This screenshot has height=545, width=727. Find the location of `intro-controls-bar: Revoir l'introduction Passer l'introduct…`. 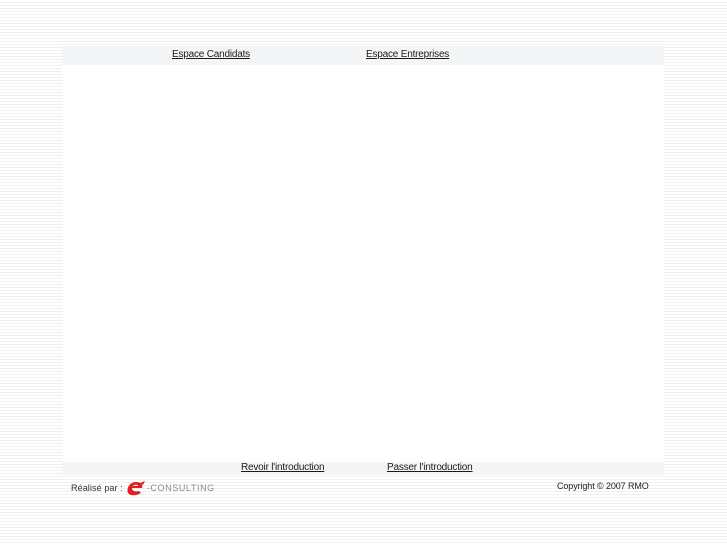

intro-controls-bar: Revoir l'introduction Passer l'introduct… is located at coordinates (363, 468).